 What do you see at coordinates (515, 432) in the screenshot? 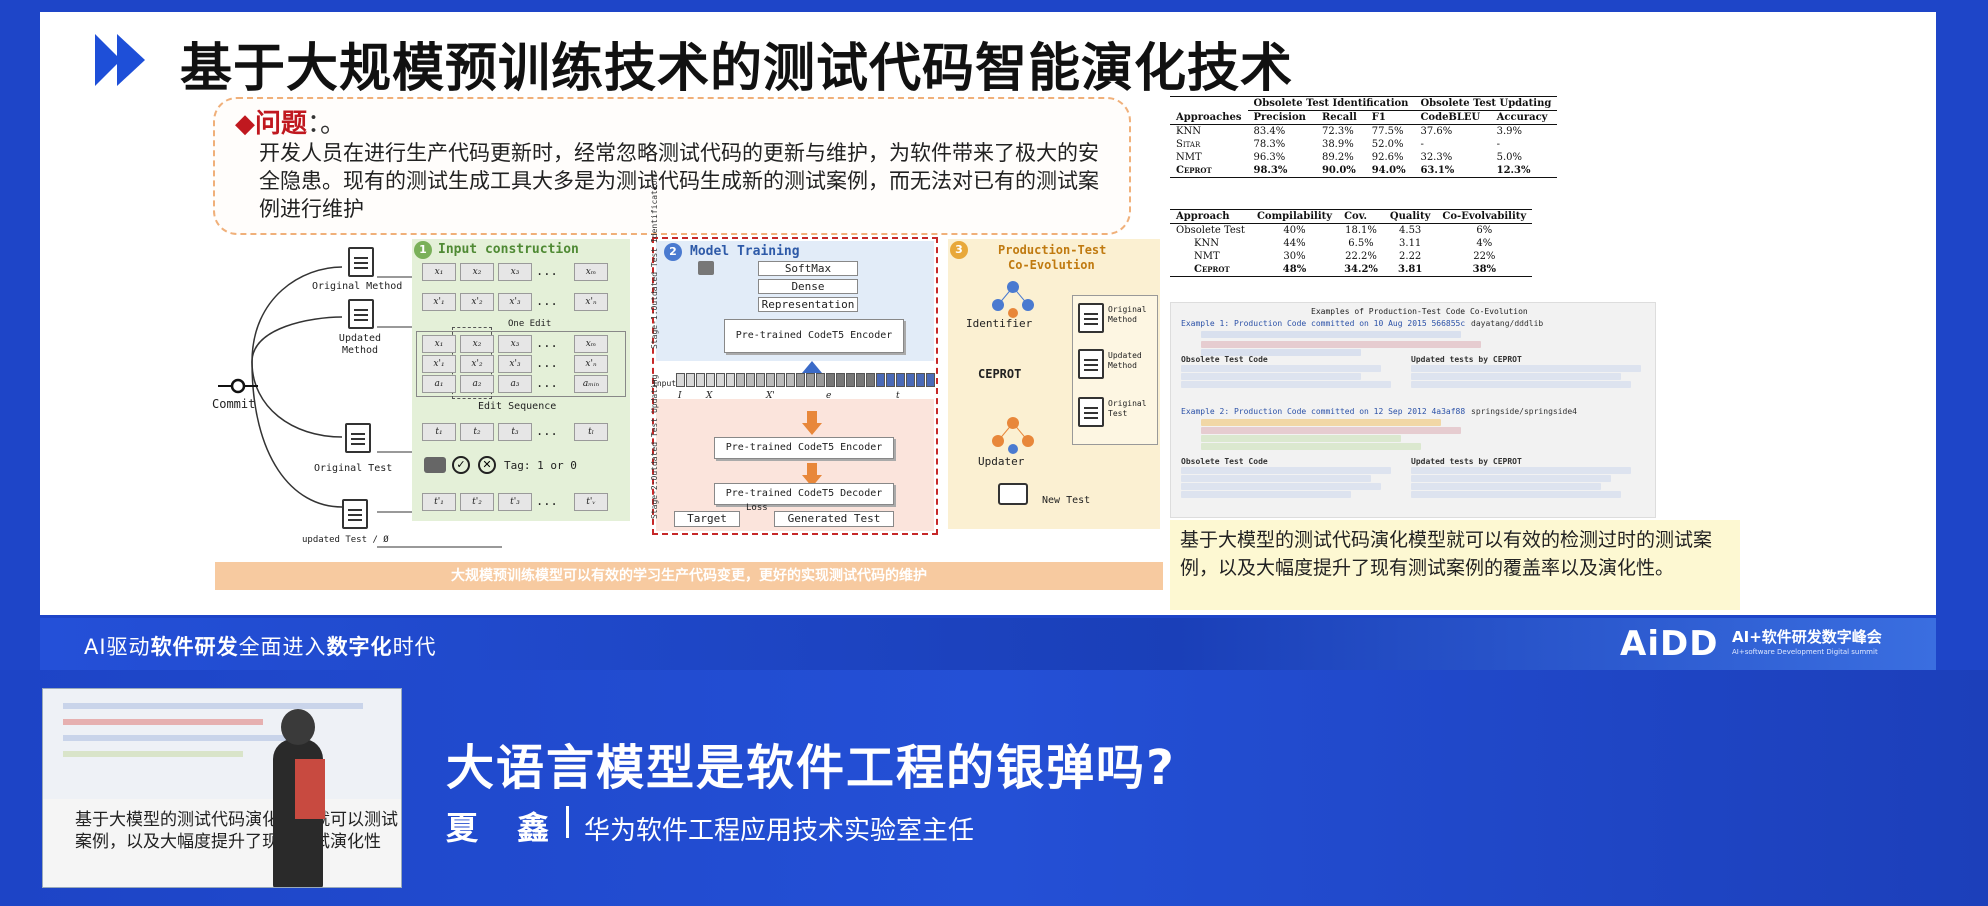
I see `row_t-cell: t₃` at bounding box center [515, 432].